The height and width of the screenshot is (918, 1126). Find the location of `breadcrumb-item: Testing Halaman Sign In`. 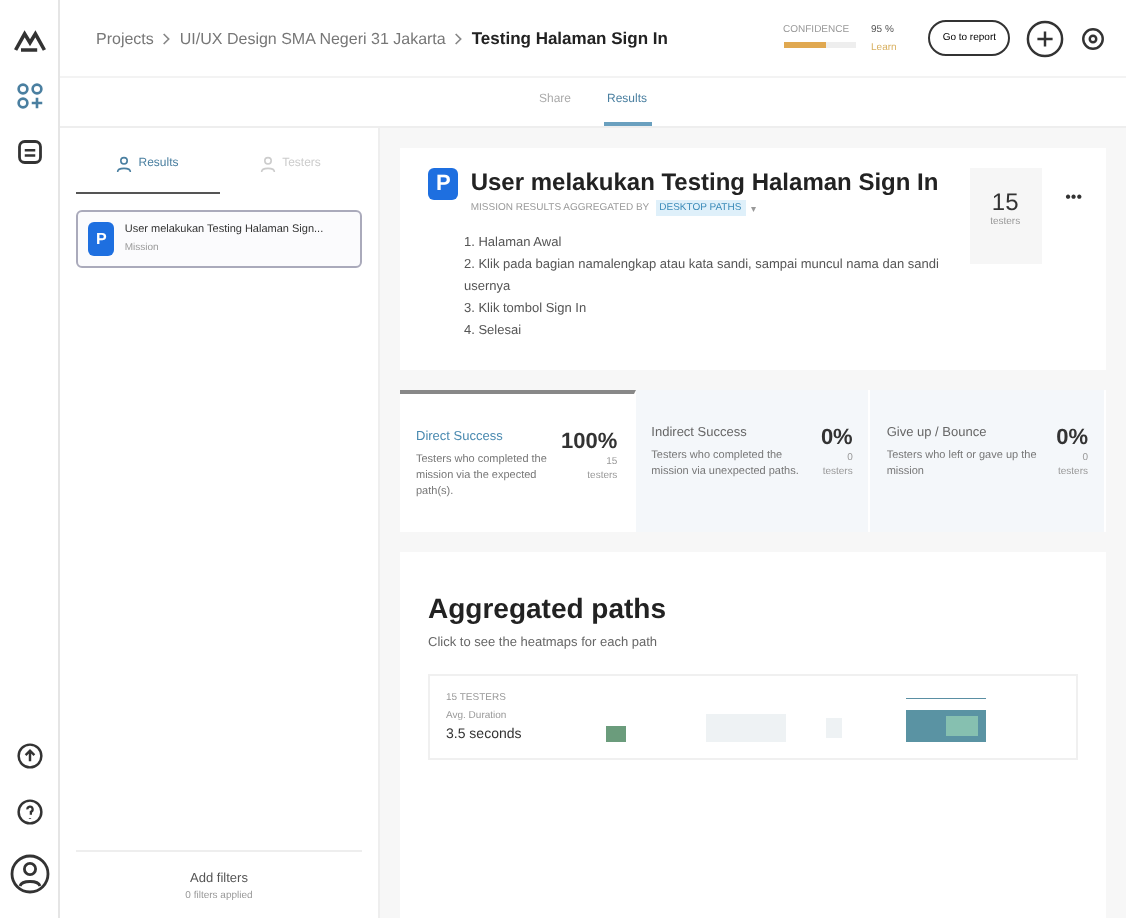

breadcrumb-item: Testing Halaman Sign In is located at coordinates (569, 38).